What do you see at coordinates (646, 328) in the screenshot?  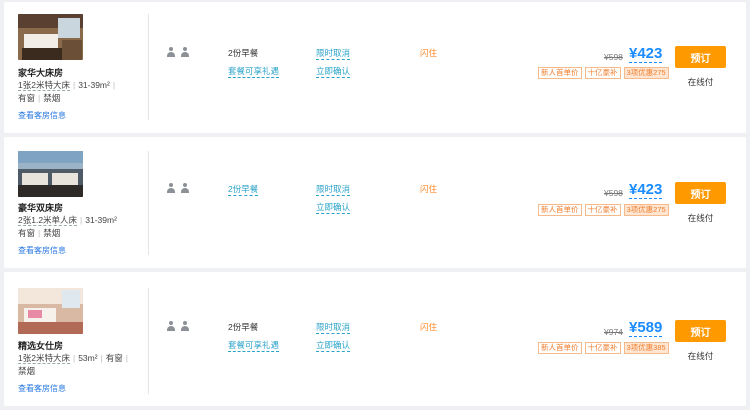 I see `current-price: ¥589` at bounding box center [646, 328].